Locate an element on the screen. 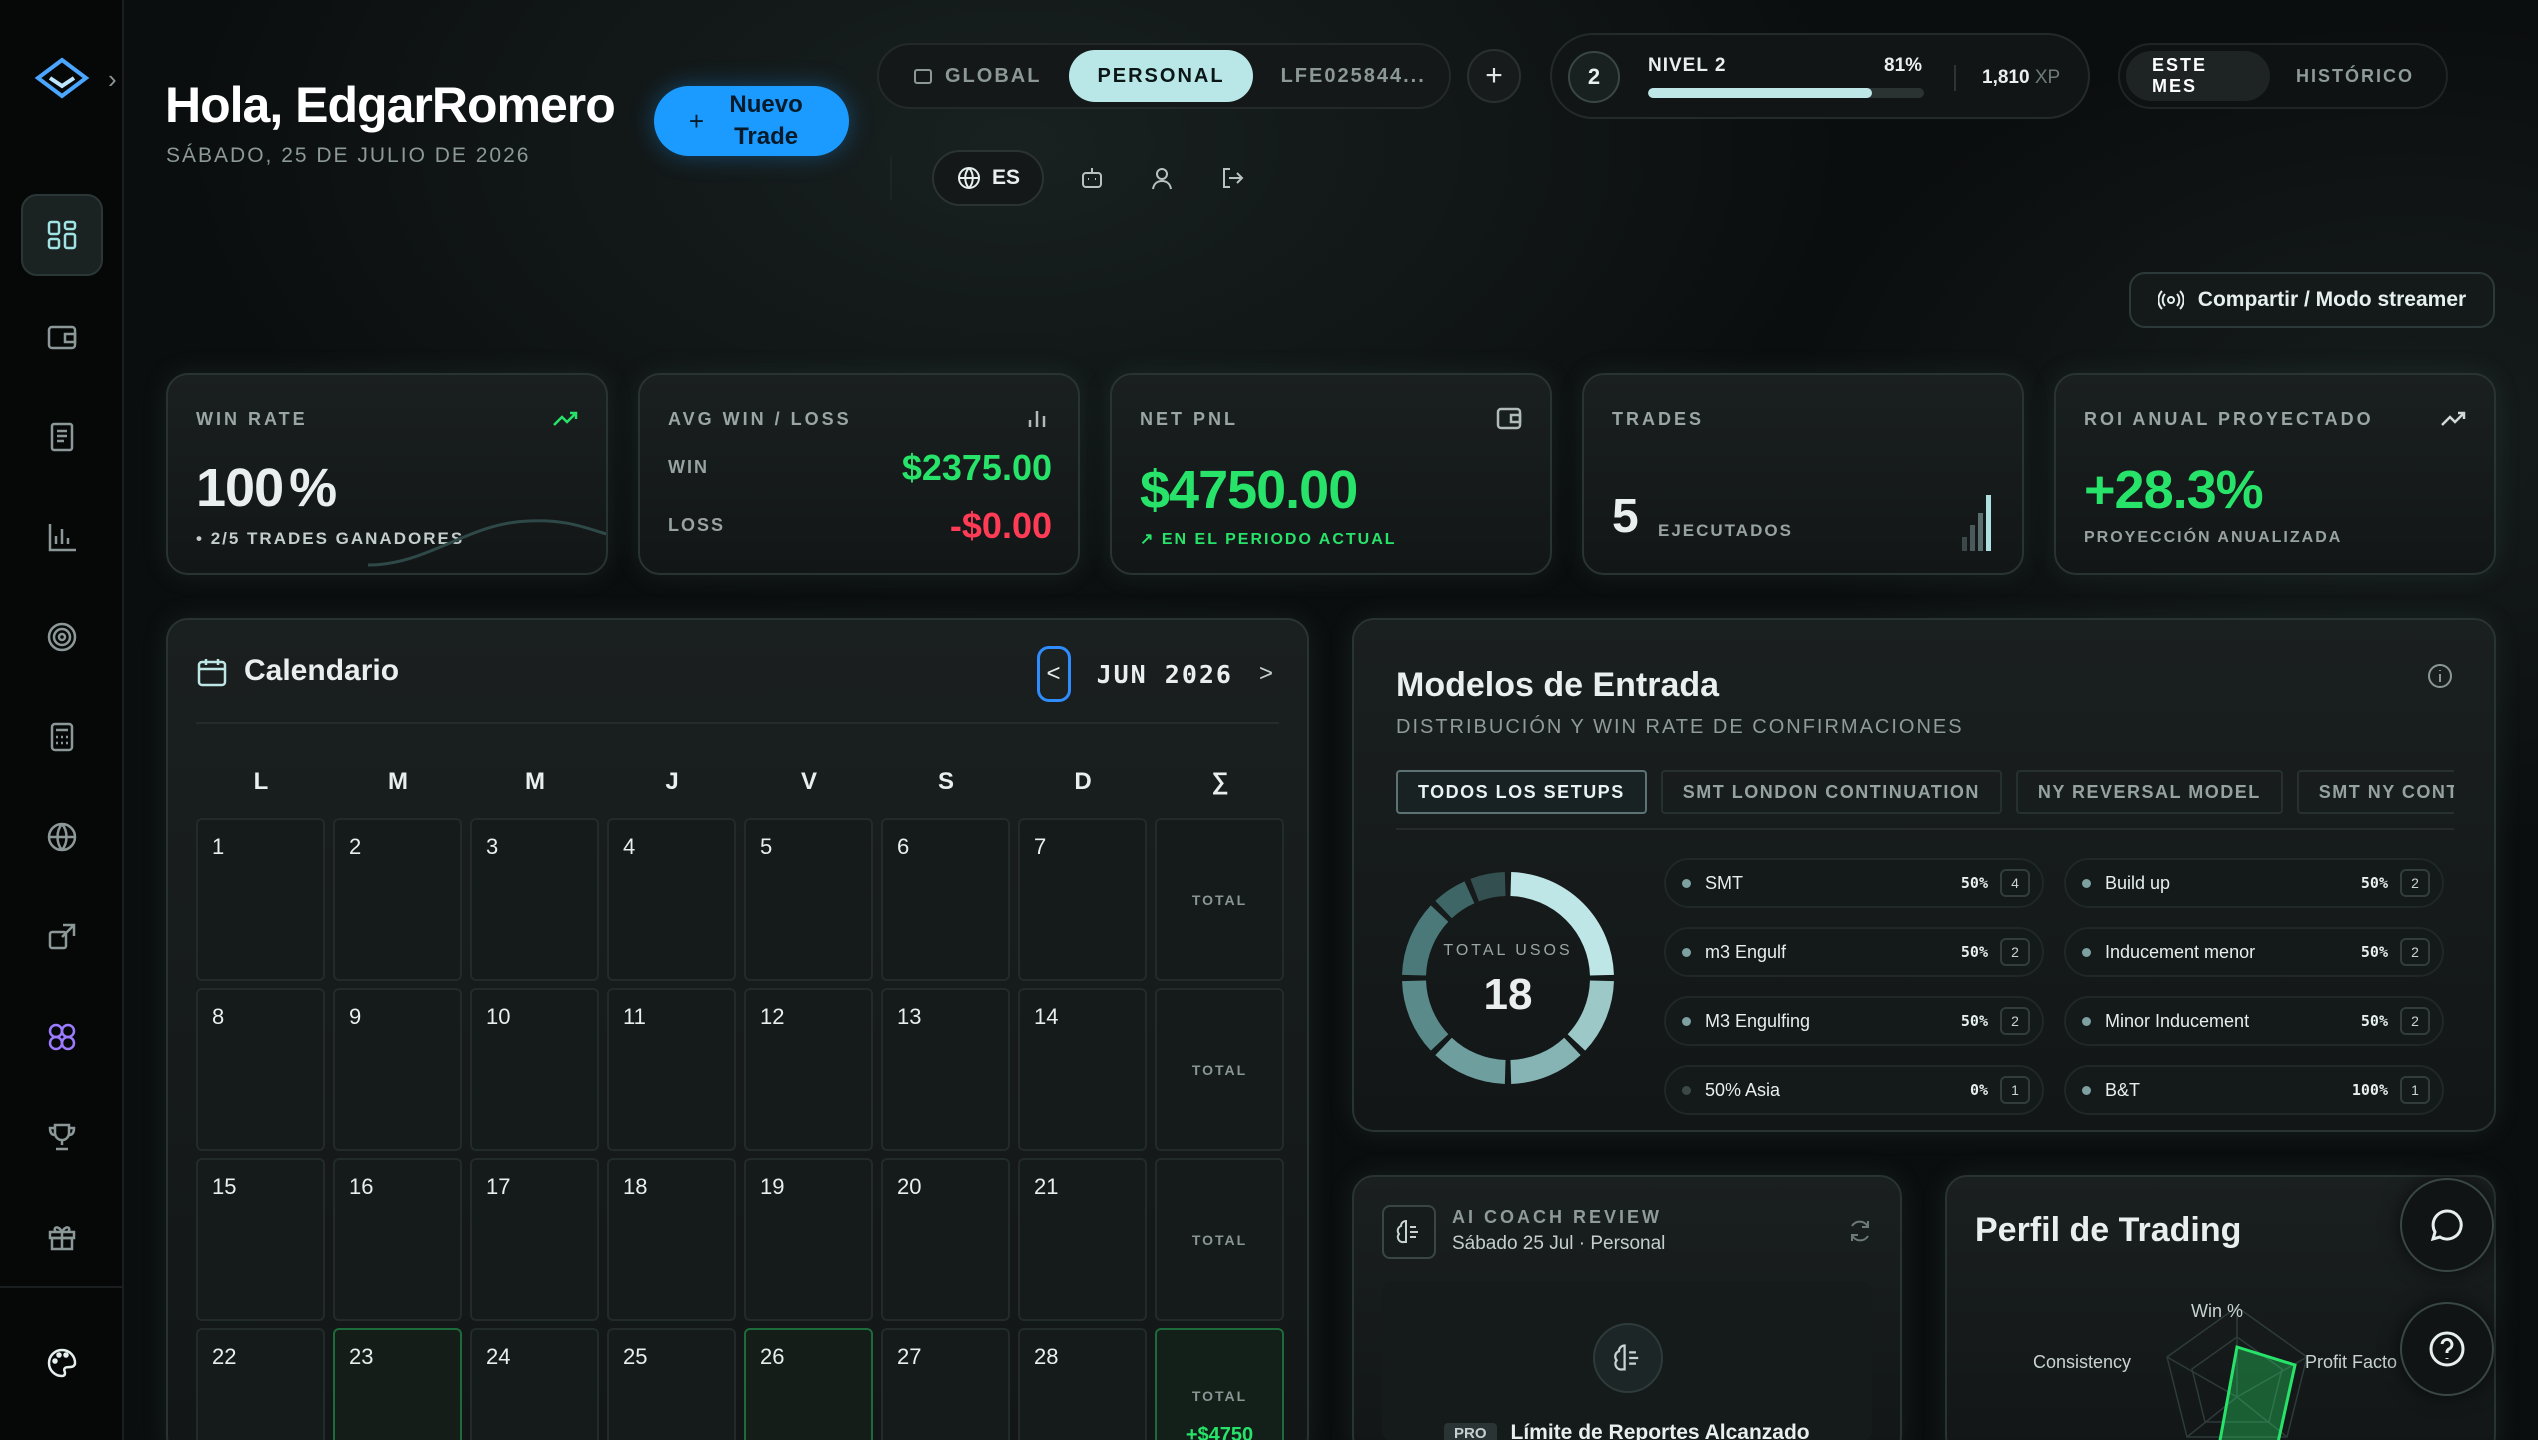 The height and width of the screenshot is (1440, 2538). sidebar-item-dashboard is located at coordinates (62, 235).